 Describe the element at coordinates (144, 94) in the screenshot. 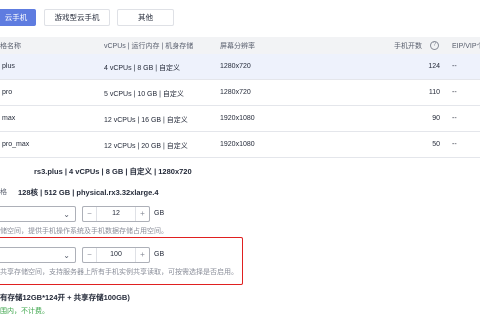

I see `row-spec: 5 vCPUs | 10 GB | 自定义` at that location.